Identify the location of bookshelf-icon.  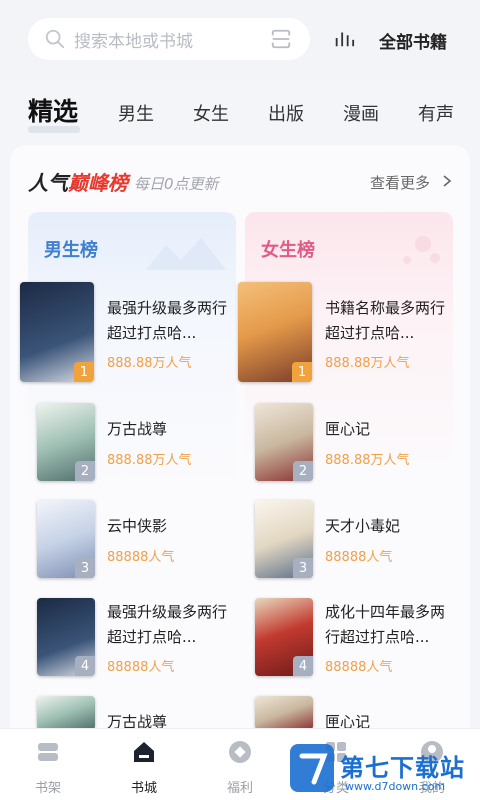
(48, 752).